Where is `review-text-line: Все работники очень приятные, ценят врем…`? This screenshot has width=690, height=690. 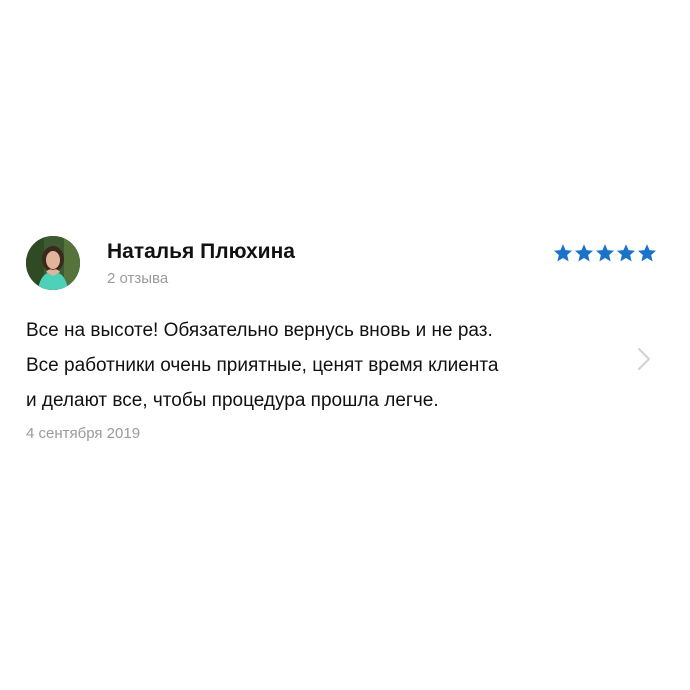 review-text-line: Все работники очень приятные, ценят врем… is located at coordinates (262, 365).